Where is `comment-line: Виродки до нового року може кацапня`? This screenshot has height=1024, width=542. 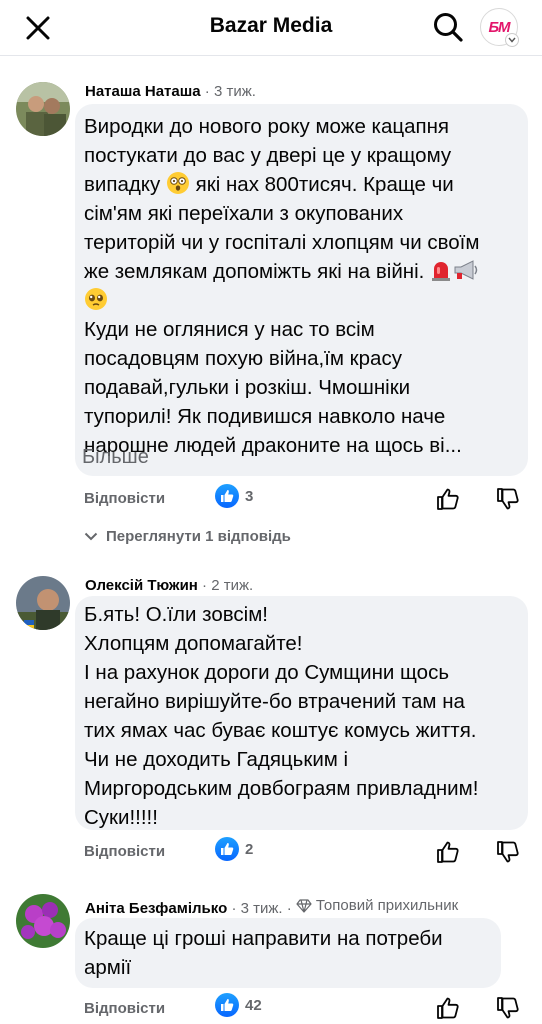 comment-line: Виродки до нового року може кацапня is located at coordinates (267, 126).